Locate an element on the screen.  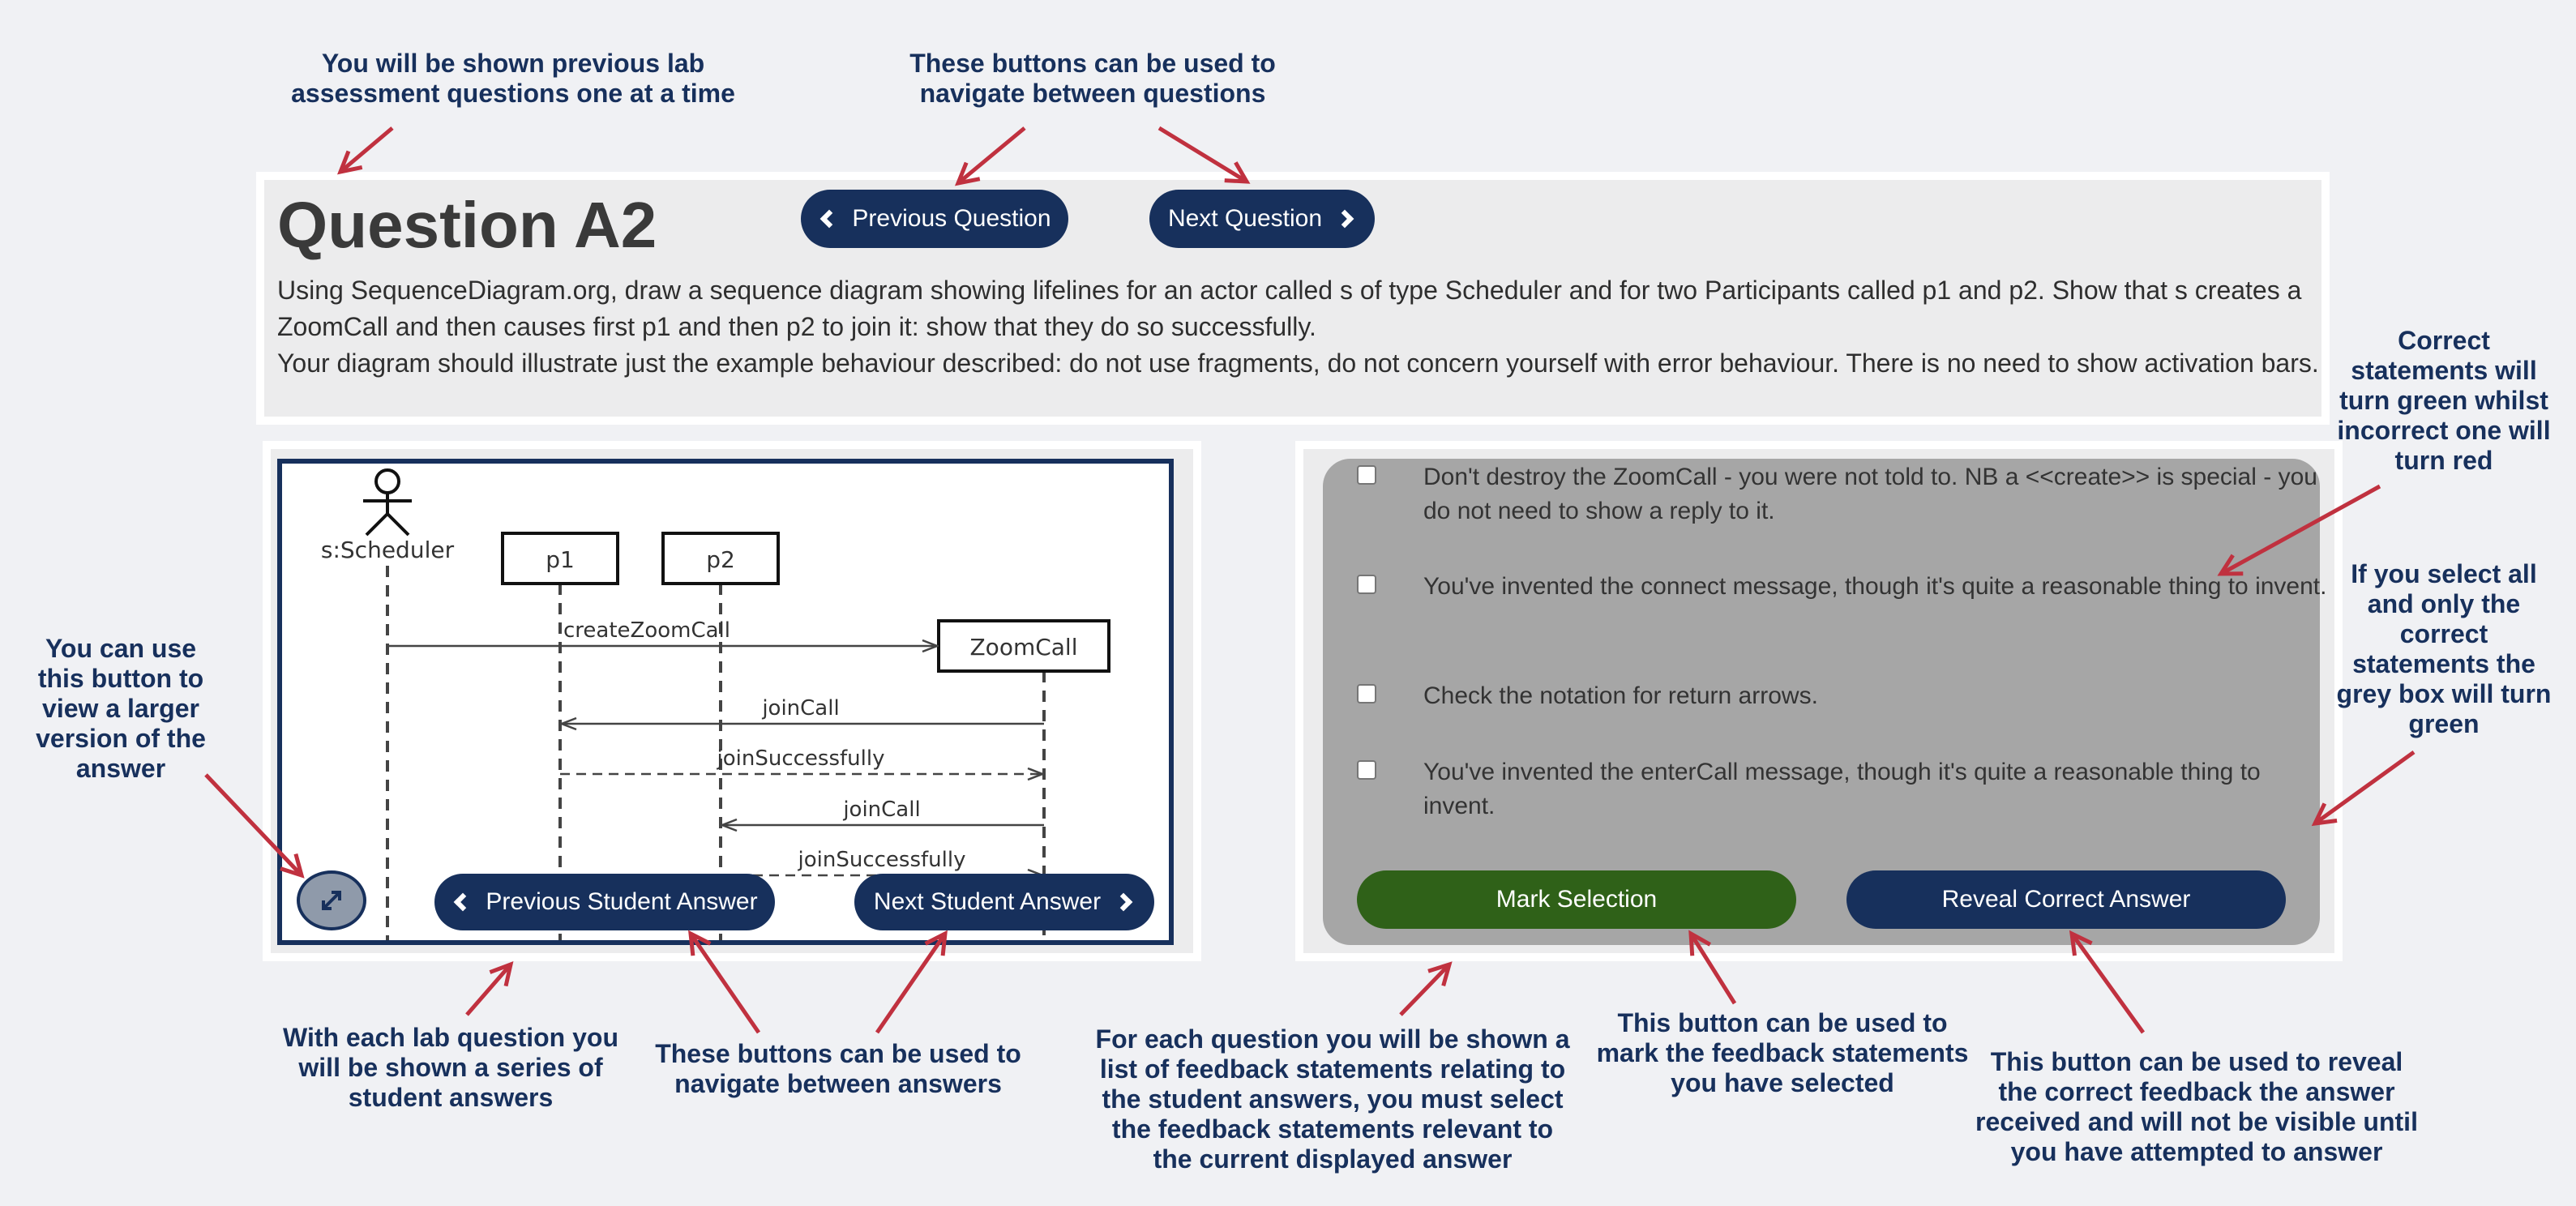
next-student-answer-label: Next Student Answer is located at coordinates (987, 901).